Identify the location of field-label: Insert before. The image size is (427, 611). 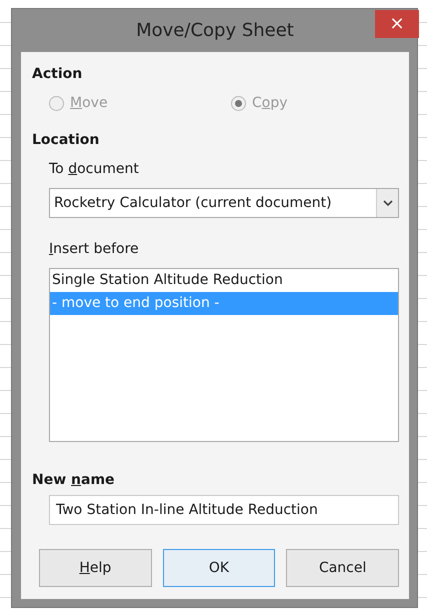
(94, 249).